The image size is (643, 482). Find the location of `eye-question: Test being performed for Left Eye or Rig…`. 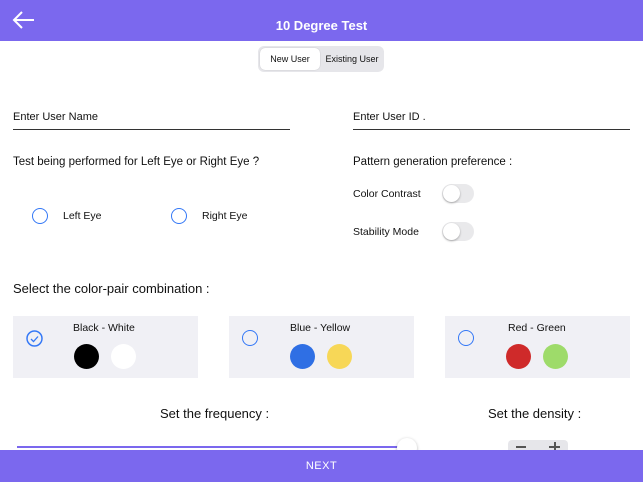

eye-question: Test being performed for Left Eye or Rig… is located at coordinates (136, 162).